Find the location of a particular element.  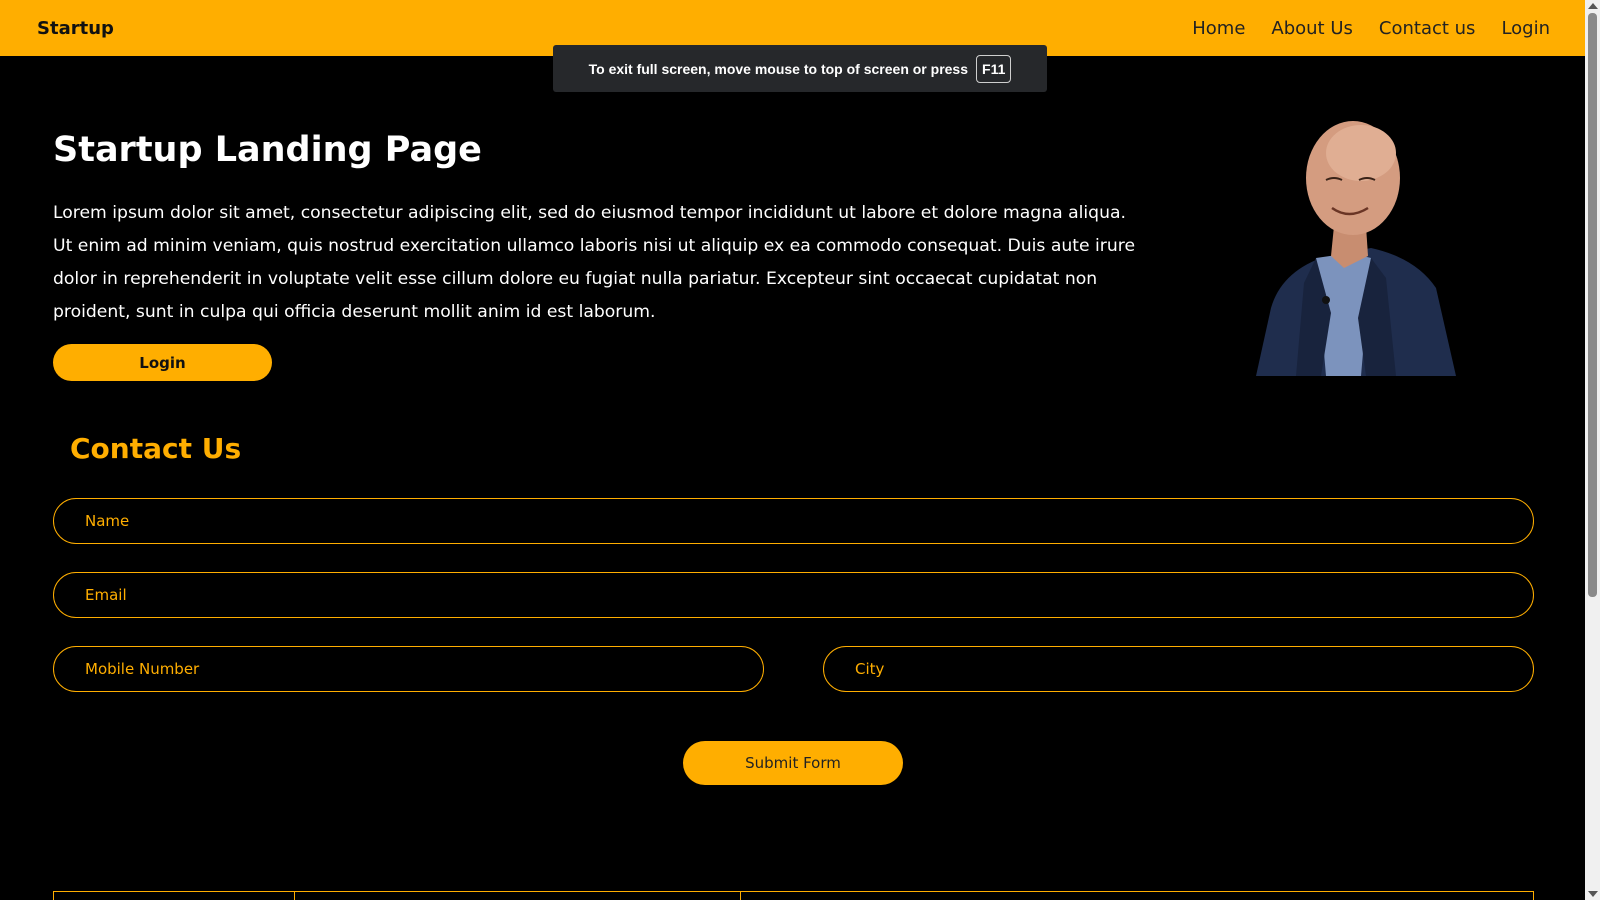

scroll-up-arrow-icon is located at coordinates (1593, 6).